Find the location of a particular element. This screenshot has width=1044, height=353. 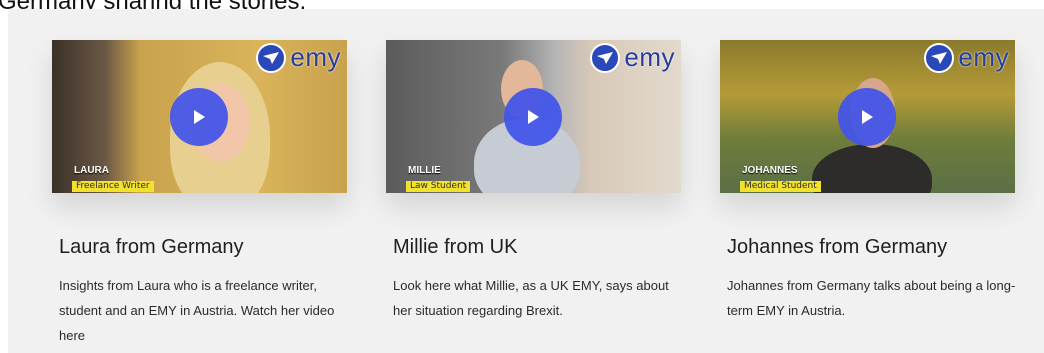

video-nameplate: MILLIE Law Student is located at coordinates (438, 178).